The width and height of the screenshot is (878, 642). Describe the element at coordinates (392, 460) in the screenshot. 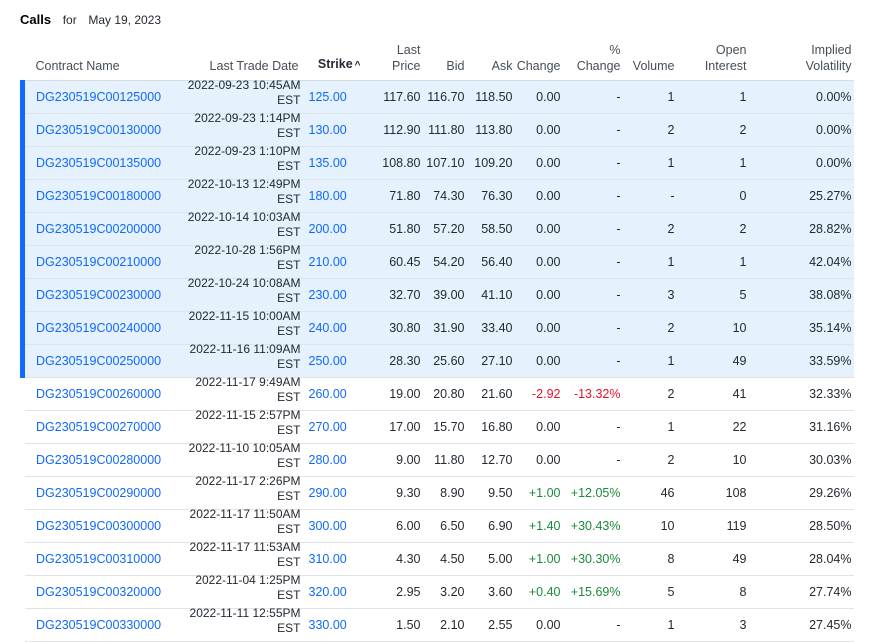

I see `last-price-cell: 9.00` at that location.